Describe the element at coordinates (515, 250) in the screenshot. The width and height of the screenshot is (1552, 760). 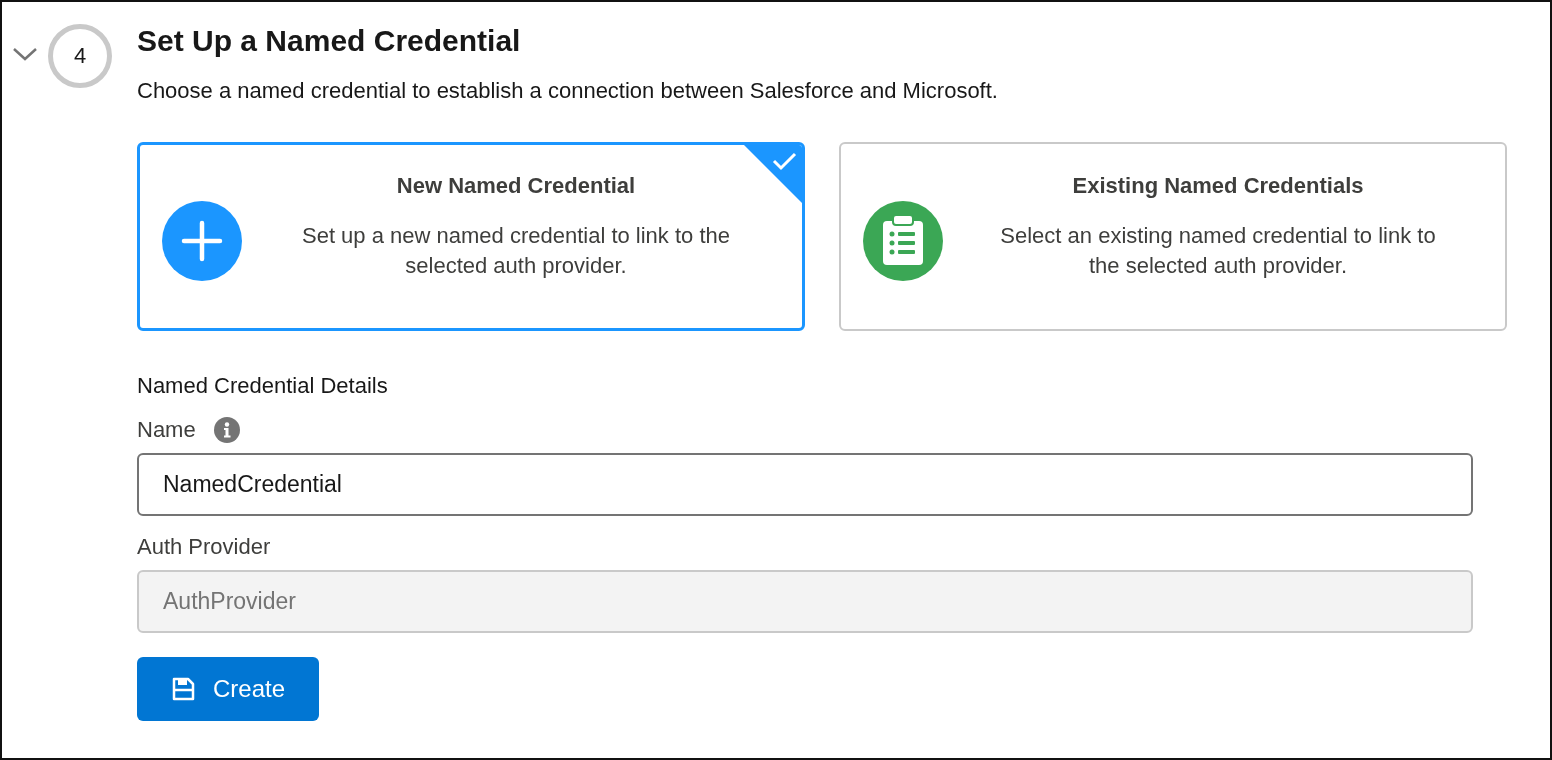
I see `card-description: Set up a new named credential to link to the selected auth provider.` at that location.